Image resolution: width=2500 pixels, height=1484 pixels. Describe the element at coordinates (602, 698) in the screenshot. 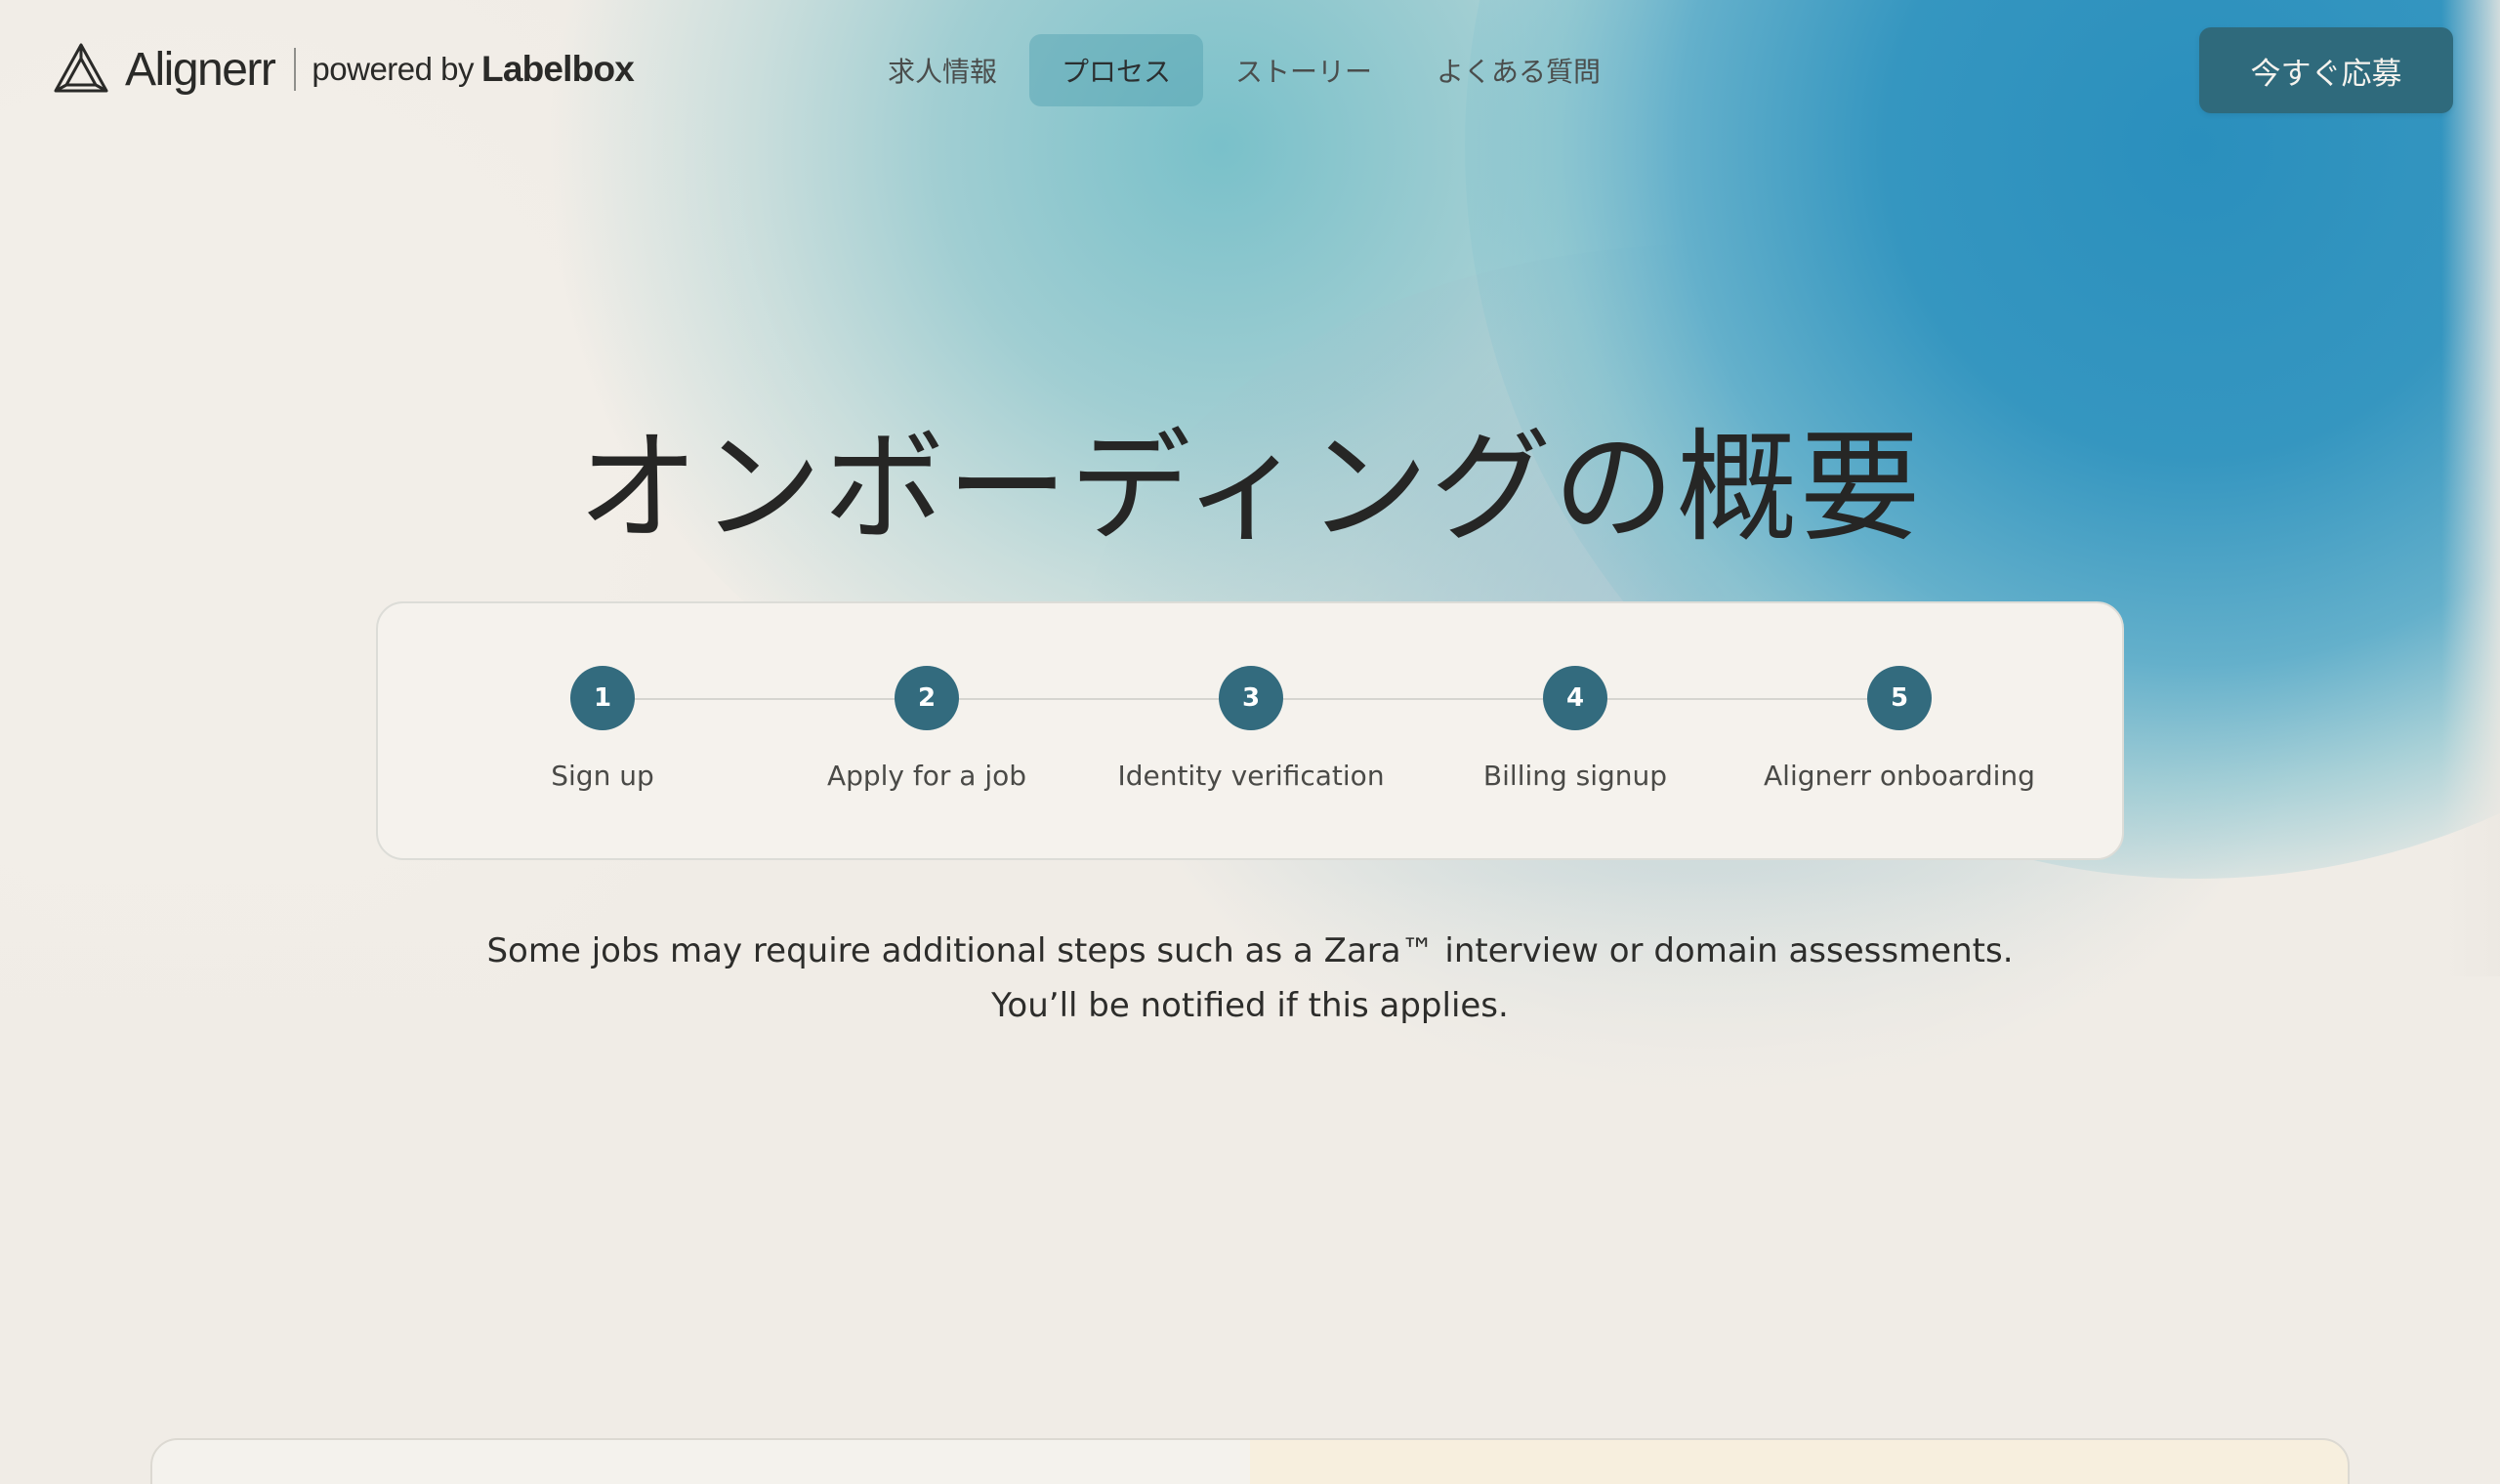

I see `step-number-badge: 1` at that location.